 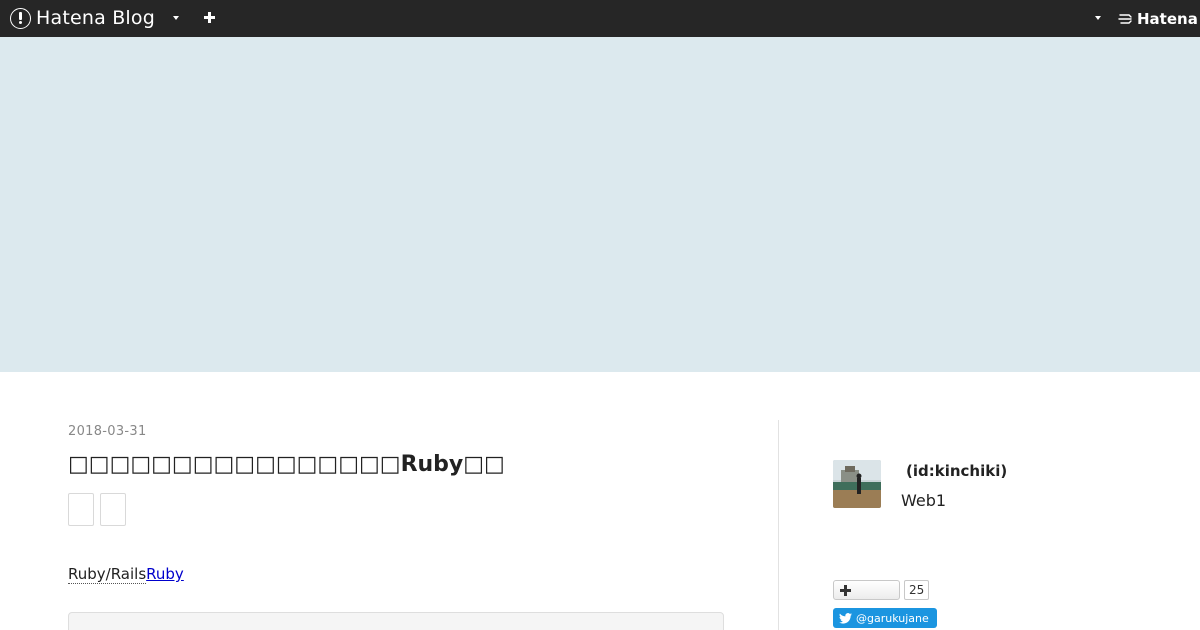 I want to click on twitter-follow-button: @garukujane, so click(x=885, y=618).